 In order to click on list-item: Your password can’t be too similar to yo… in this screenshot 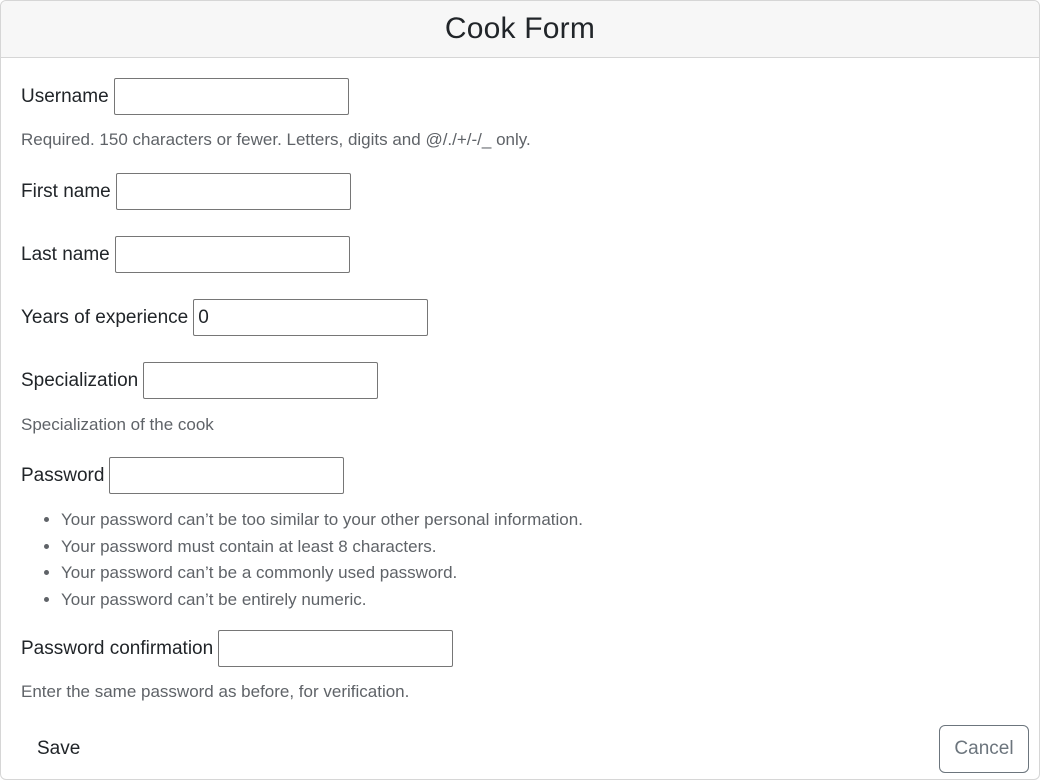, I will do `click(322, 520)`.